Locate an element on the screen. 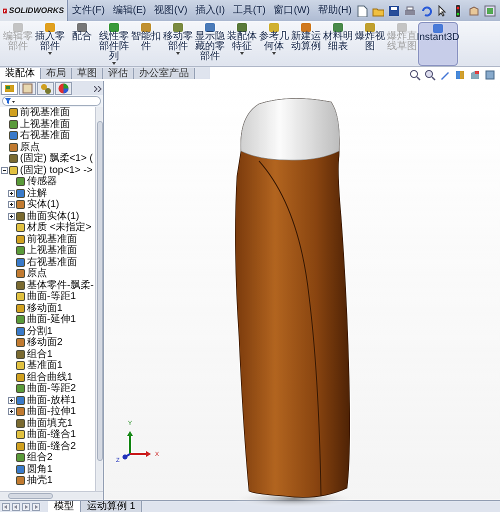  tree-item: 抽壳1 is located at coordinates (40, 480).